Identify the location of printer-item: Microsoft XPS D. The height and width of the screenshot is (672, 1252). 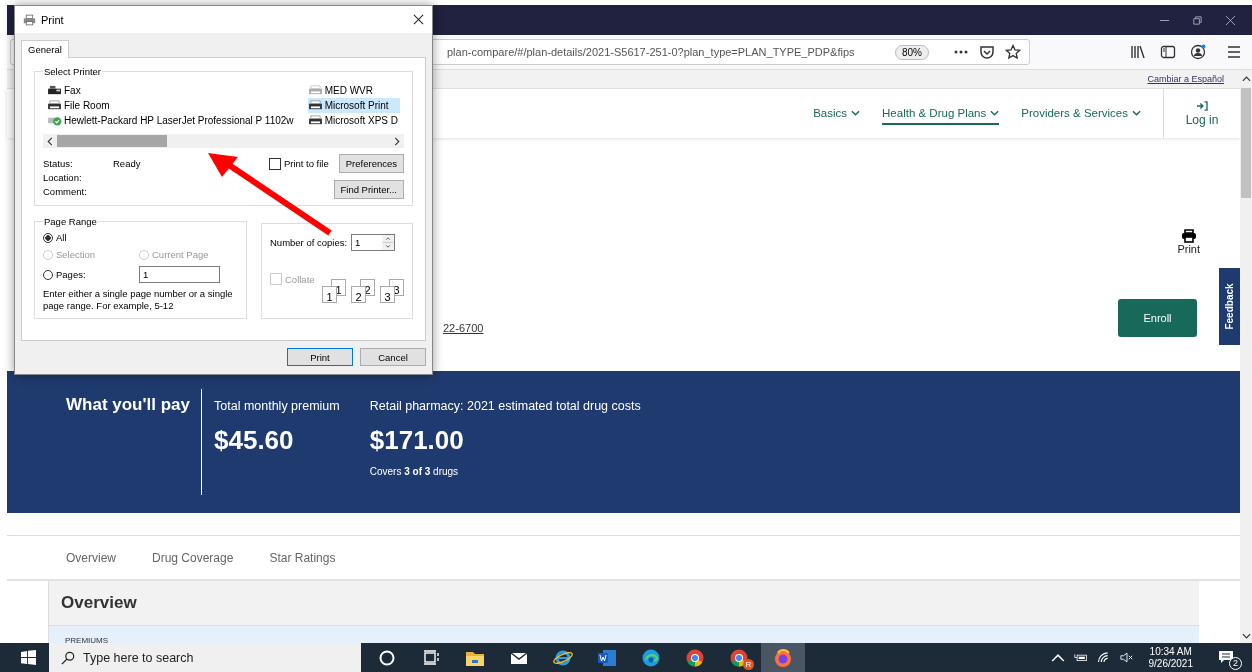
(353, 120).